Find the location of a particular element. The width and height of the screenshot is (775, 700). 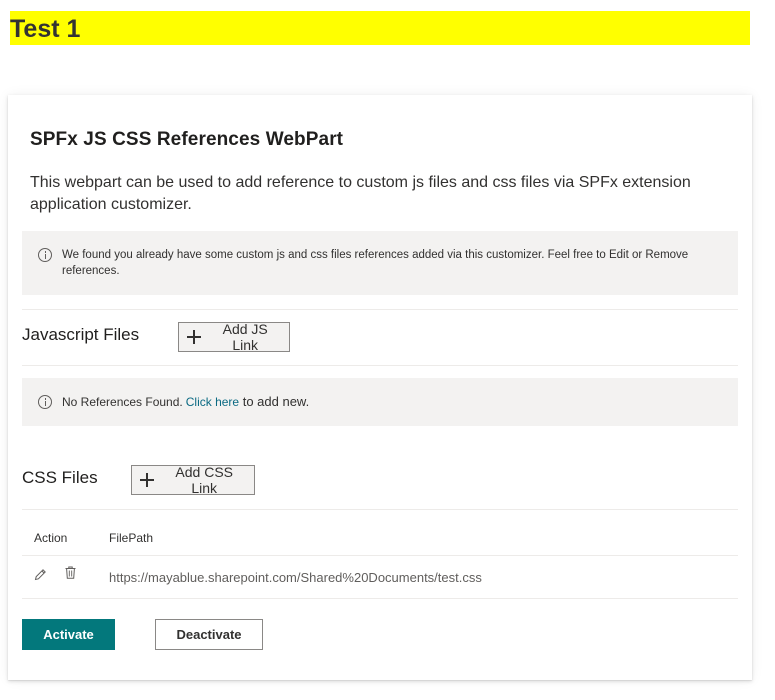

deactivate-button: Deactivate is located at coordinates (209, 634).